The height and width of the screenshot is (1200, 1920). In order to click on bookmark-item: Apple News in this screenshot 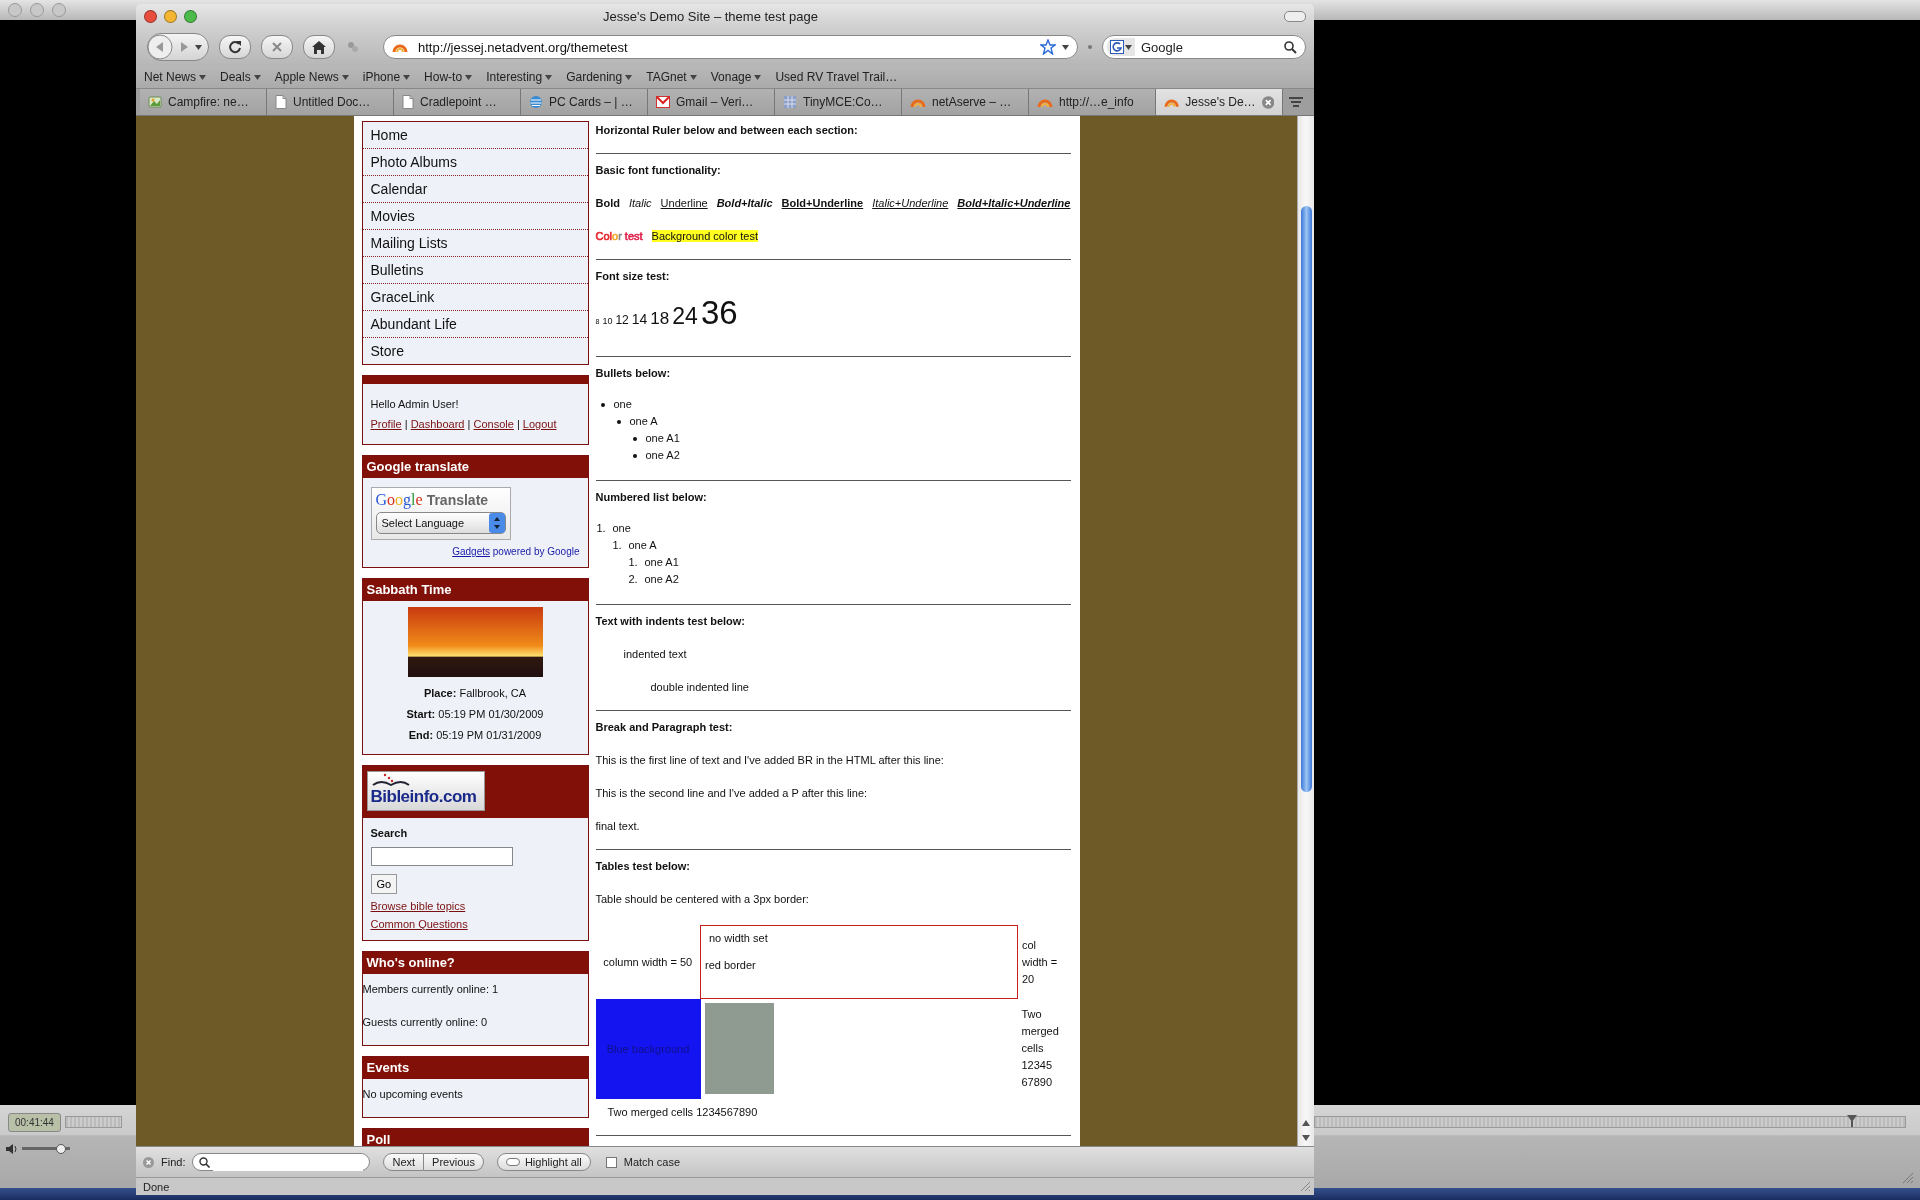, I will do `click(311, 77)`.